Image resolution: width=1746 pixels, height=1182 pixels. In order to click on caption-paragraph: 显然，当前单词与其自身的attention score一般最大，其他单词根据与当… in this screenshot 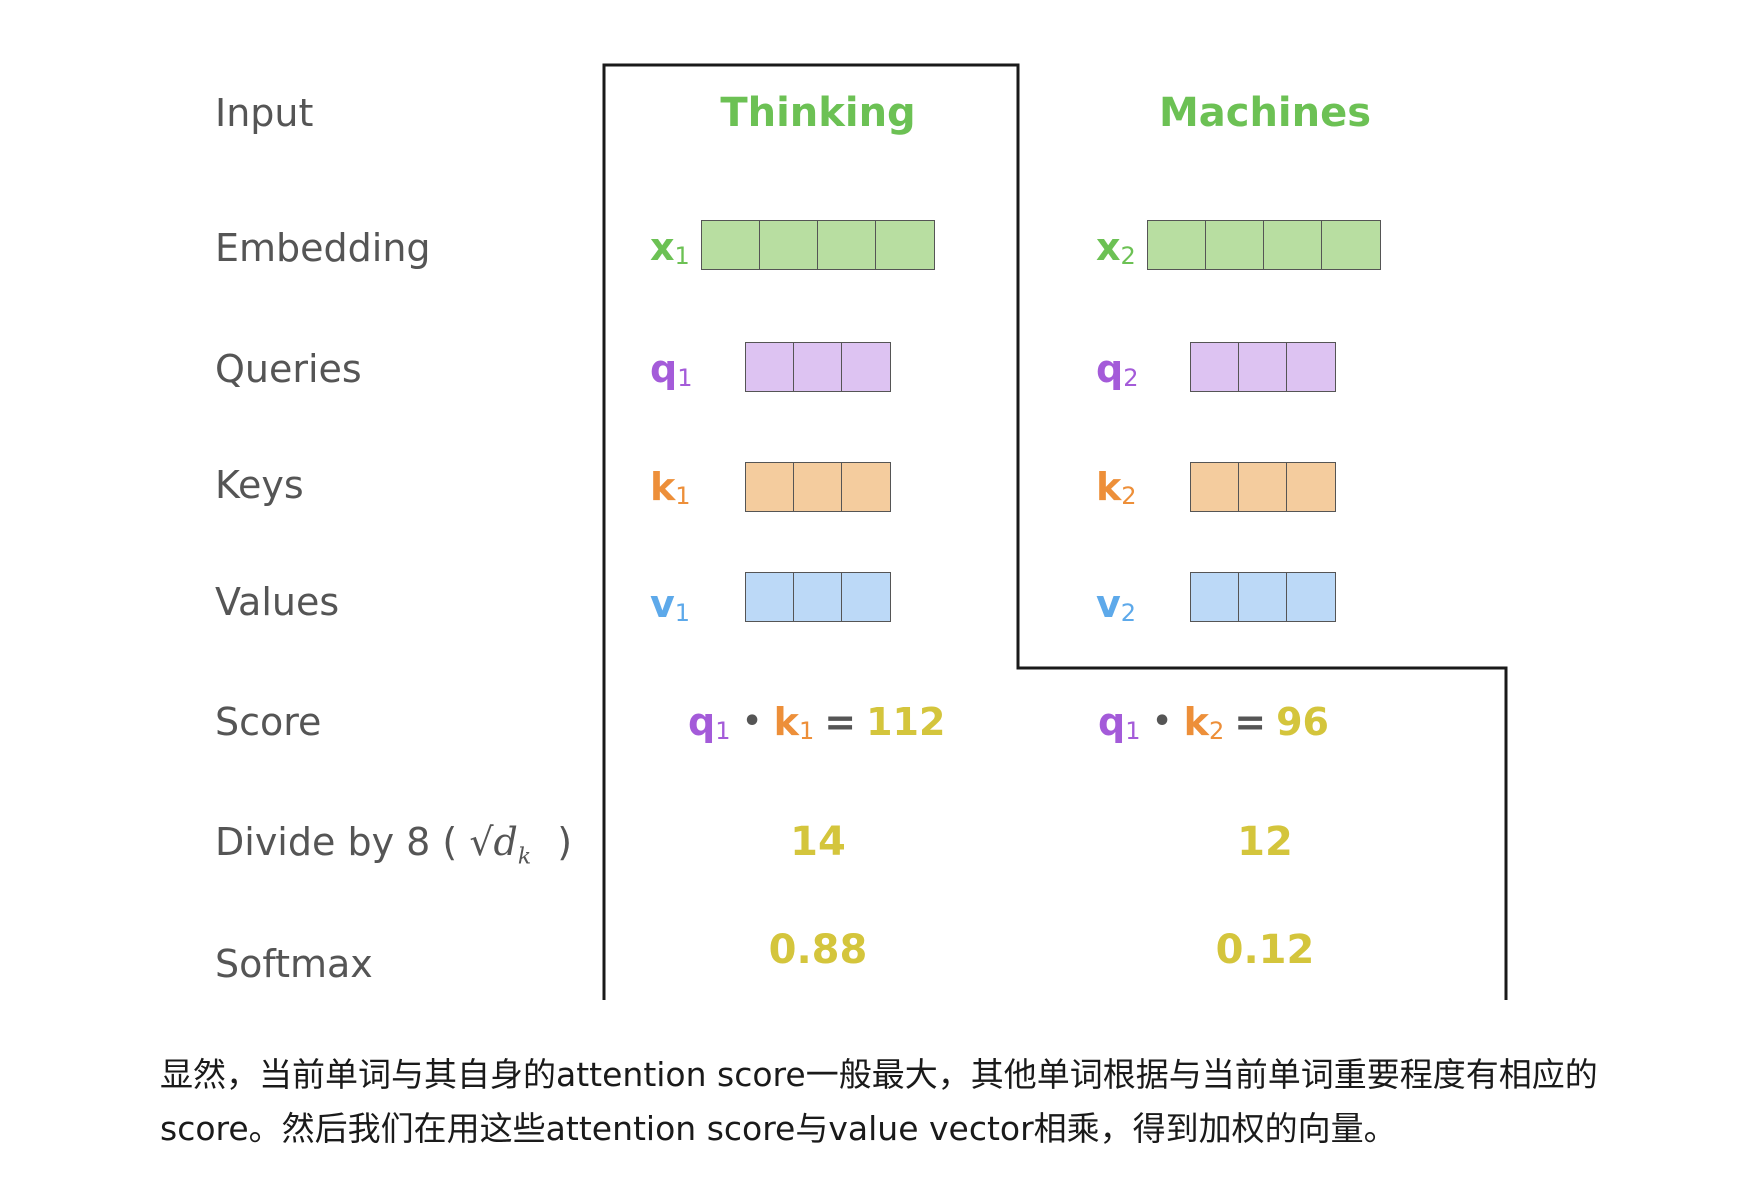, I will do `click(900, 1102)`.